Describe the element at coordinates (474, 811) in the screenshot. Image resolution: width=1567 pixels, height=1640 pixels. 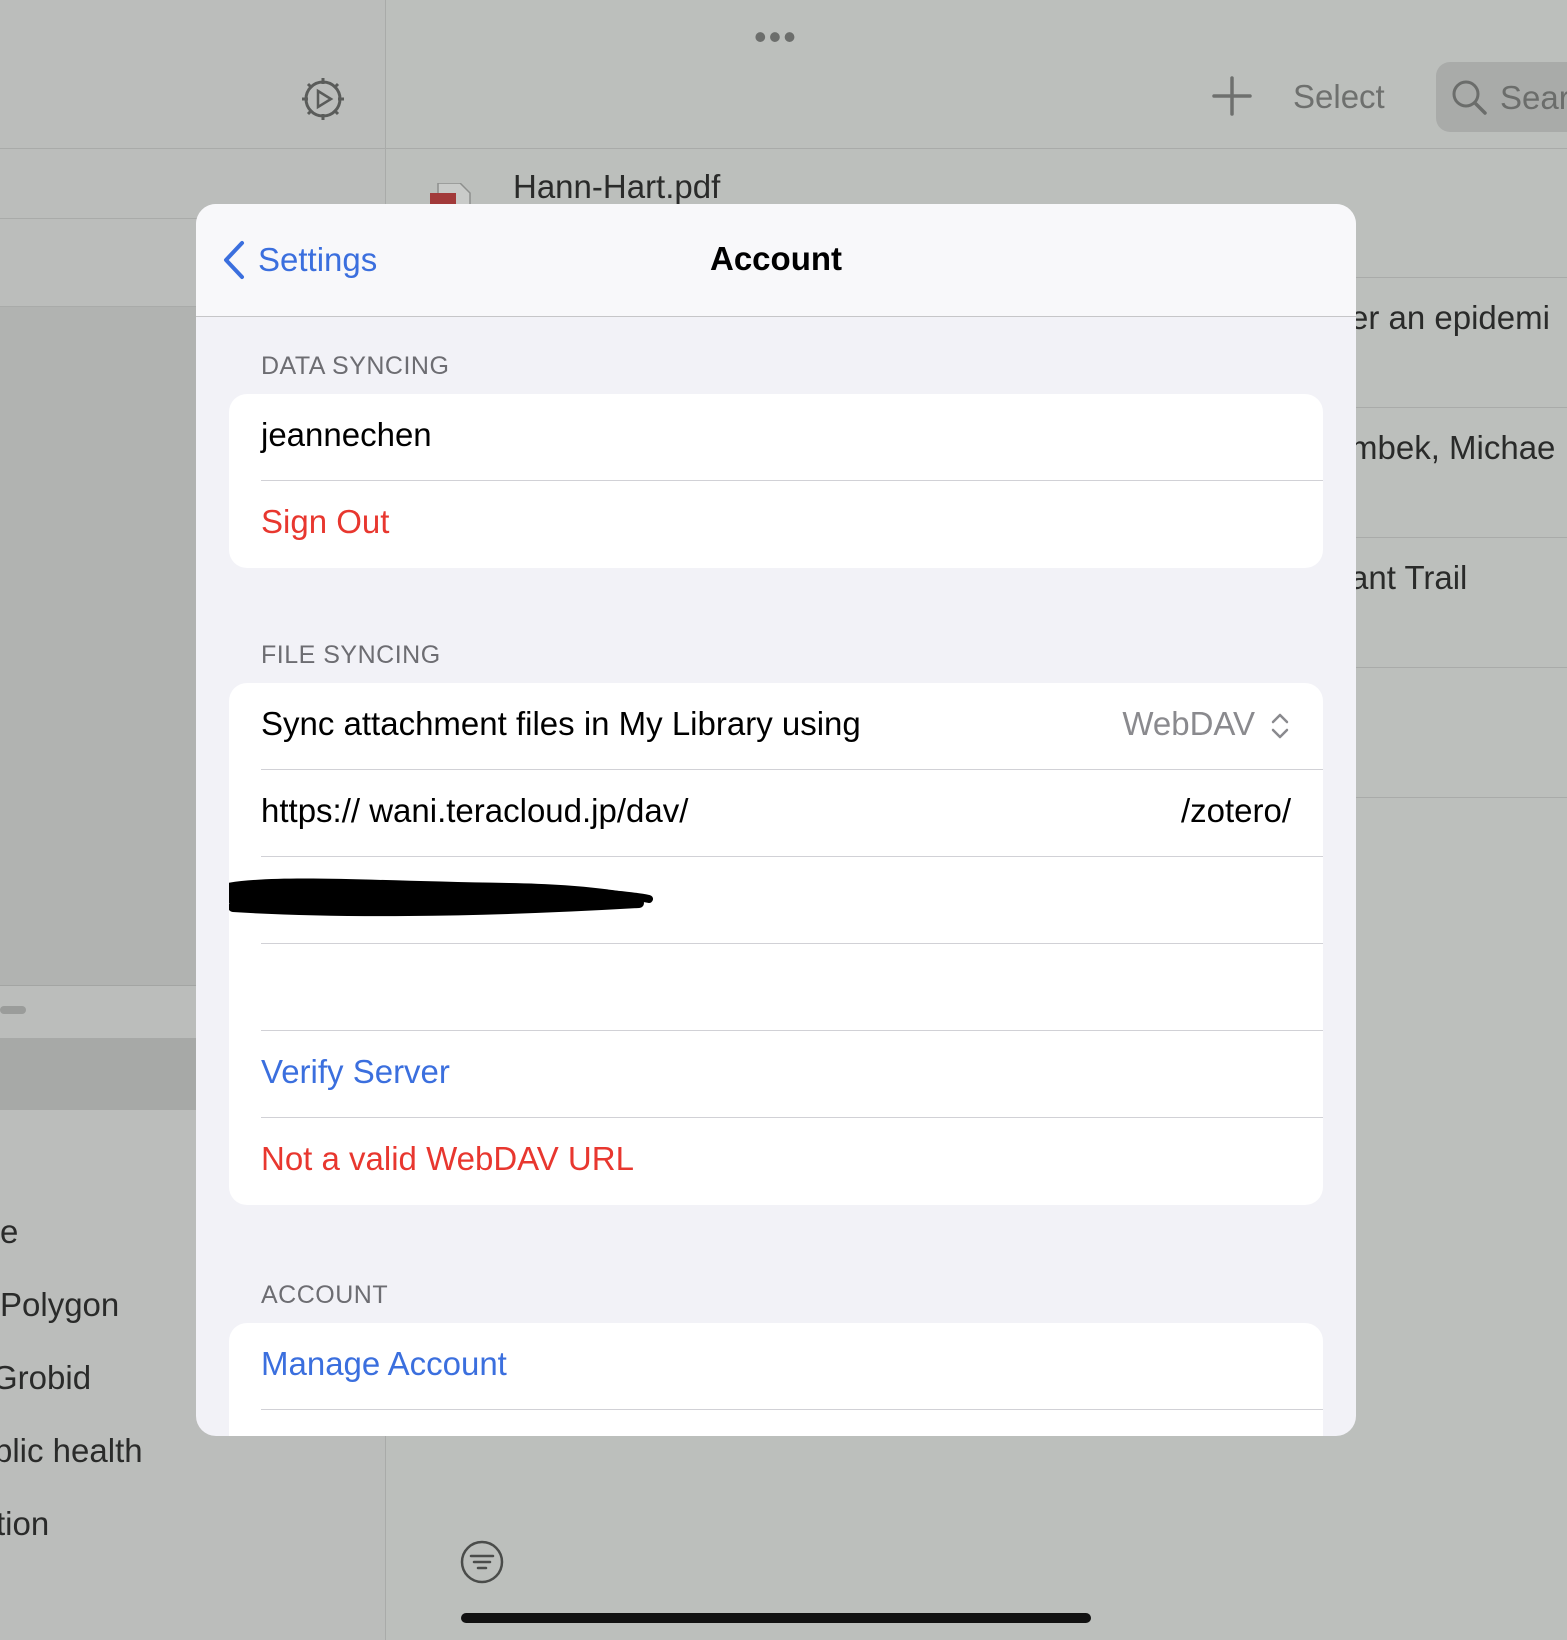
I see `webdav-url-value: https:// wani.teracloud.jp/dav/` at that location.